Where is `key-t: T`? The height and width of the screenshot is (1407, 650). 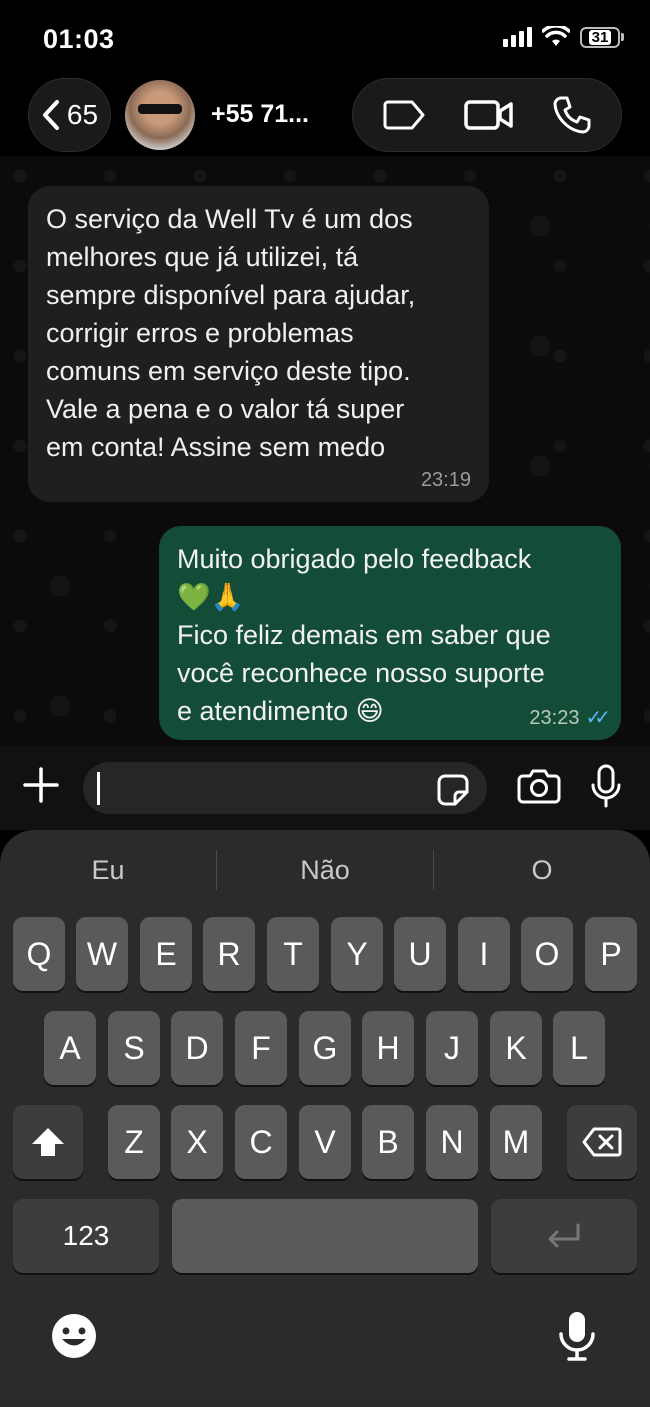
key-t: T is located at coordinates (293, 954).